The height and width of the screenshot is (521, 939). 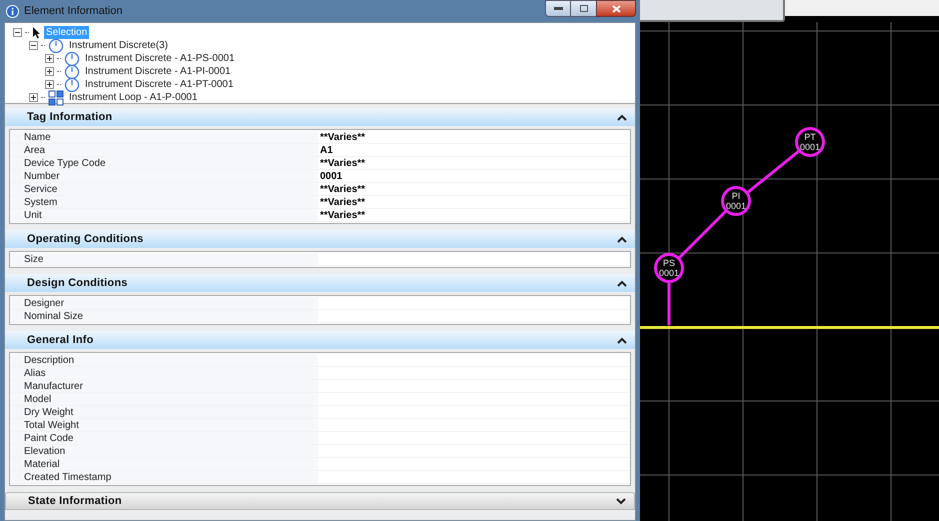 I want to click on property-label: Created Timestamp, so click(x=164, y=477).